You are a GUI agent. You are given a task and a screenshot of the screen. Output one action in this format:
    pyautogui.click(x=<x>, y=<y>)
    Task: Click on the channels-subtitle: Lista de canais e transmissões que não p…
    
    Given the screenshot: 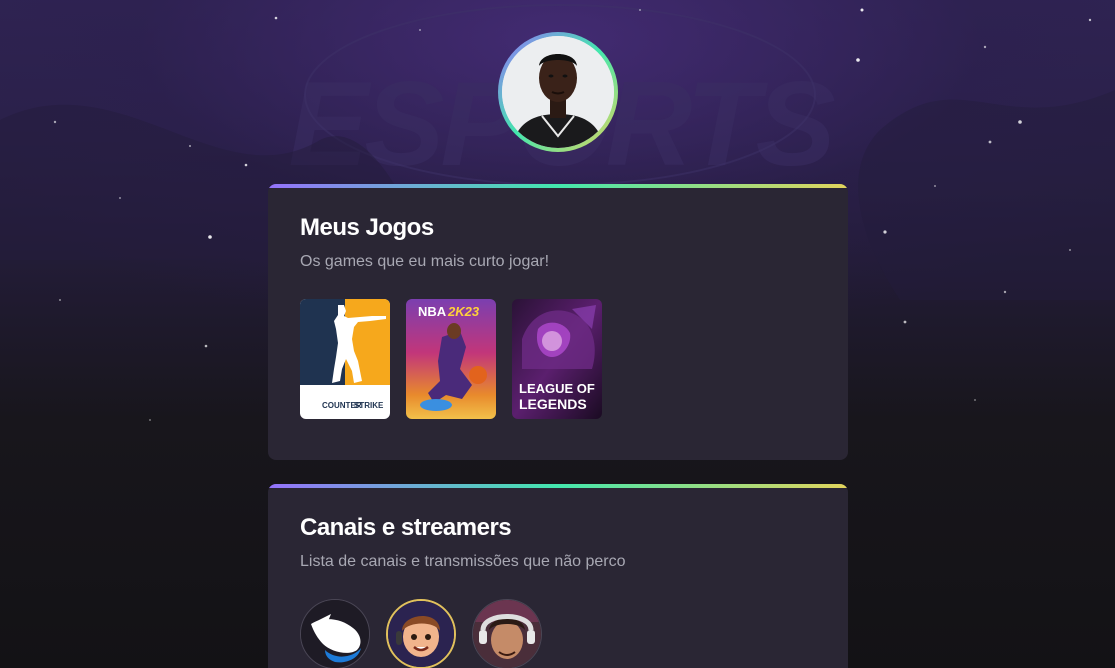 What is the action you would take?
    pyautogui.click(x=463, y=561)
    